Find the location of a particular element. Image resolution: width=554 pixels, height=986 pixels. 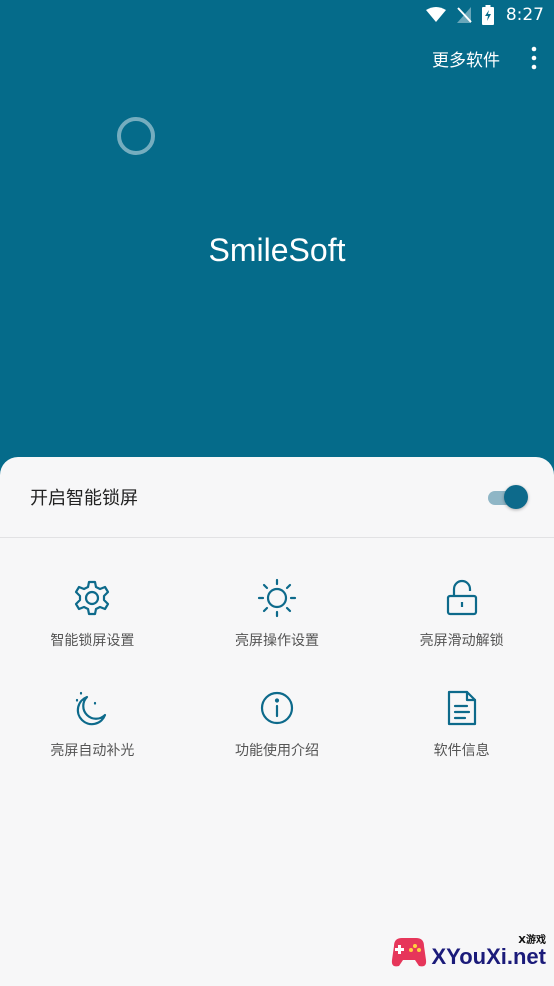

grid-item-label: 亮屏操作设置 is located at coordinates (276, 641).